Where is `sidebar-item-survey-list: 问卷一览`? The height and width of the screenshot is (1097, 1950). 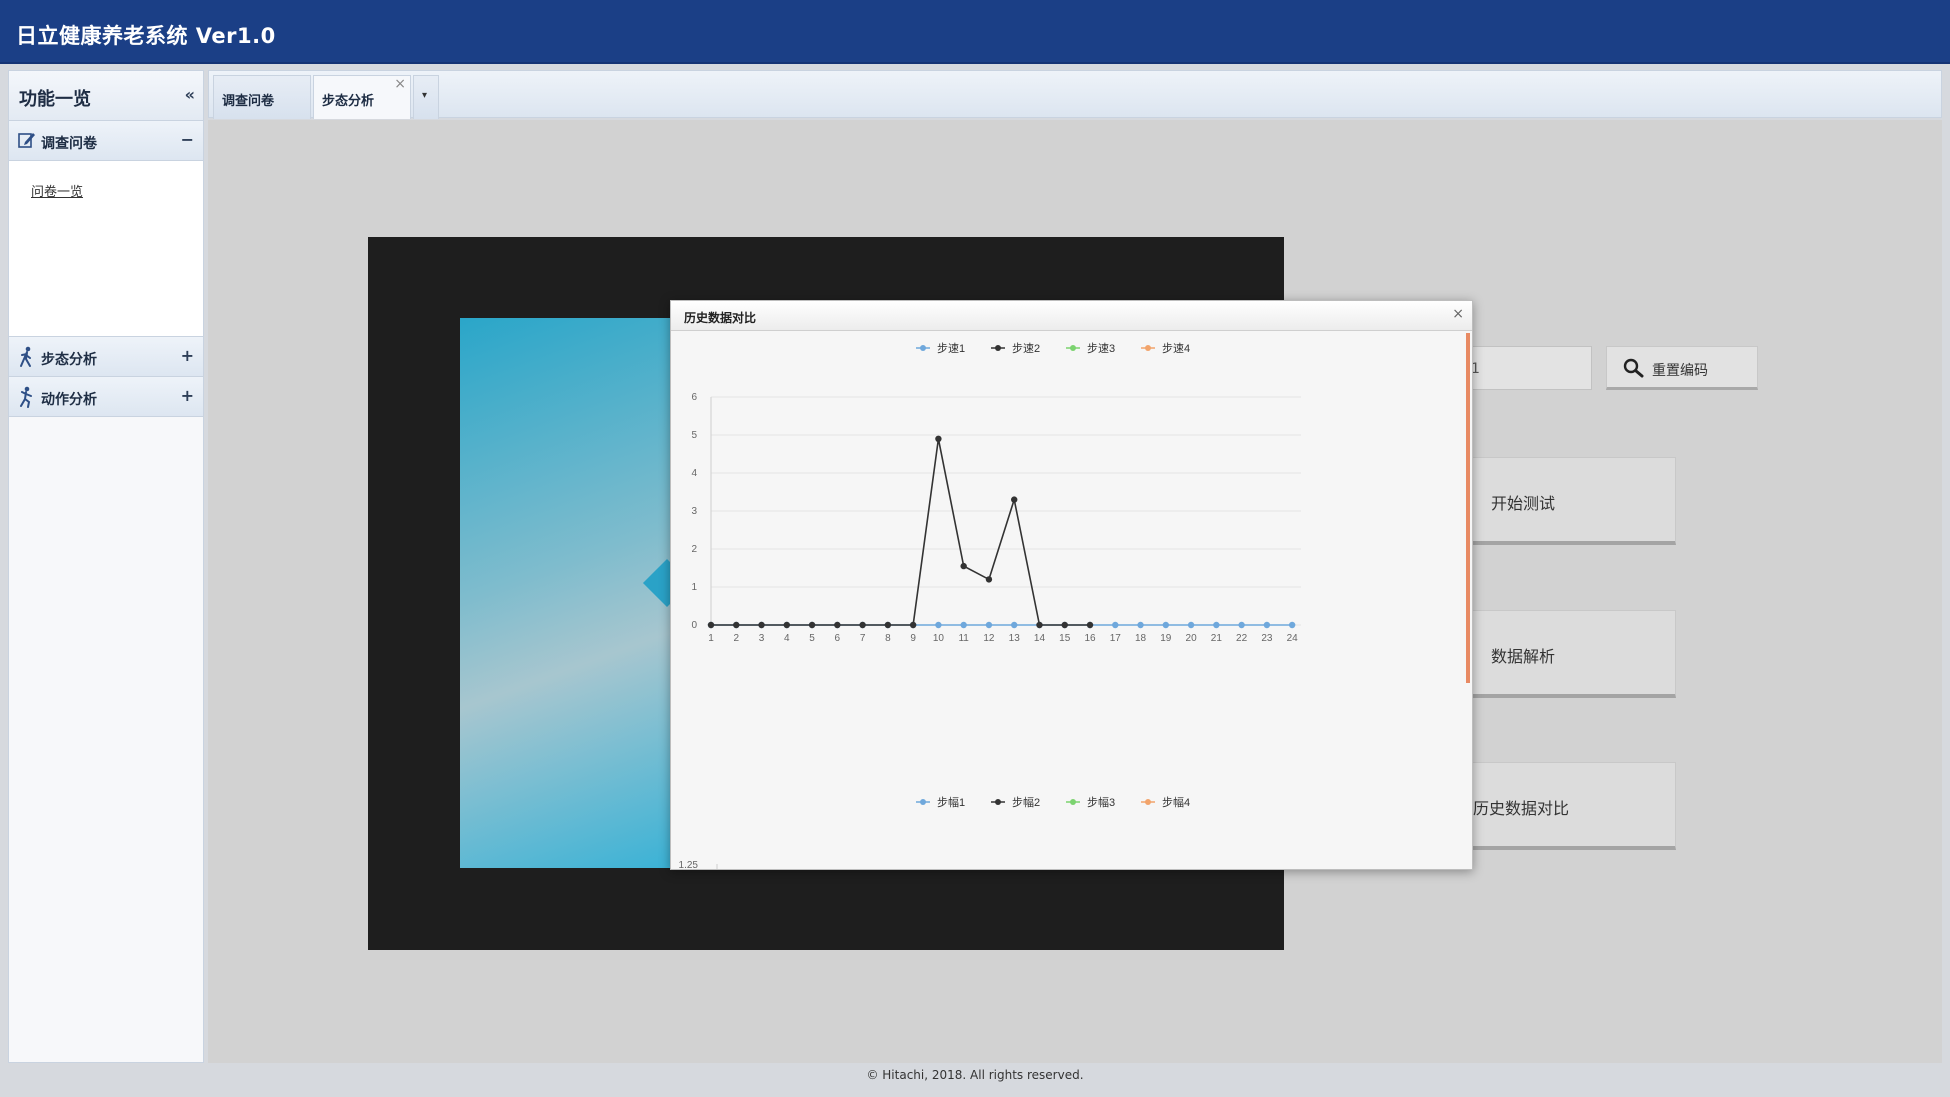
sidebar-item-survey-list: 问卷一览 is located at coordinates (57, 190).